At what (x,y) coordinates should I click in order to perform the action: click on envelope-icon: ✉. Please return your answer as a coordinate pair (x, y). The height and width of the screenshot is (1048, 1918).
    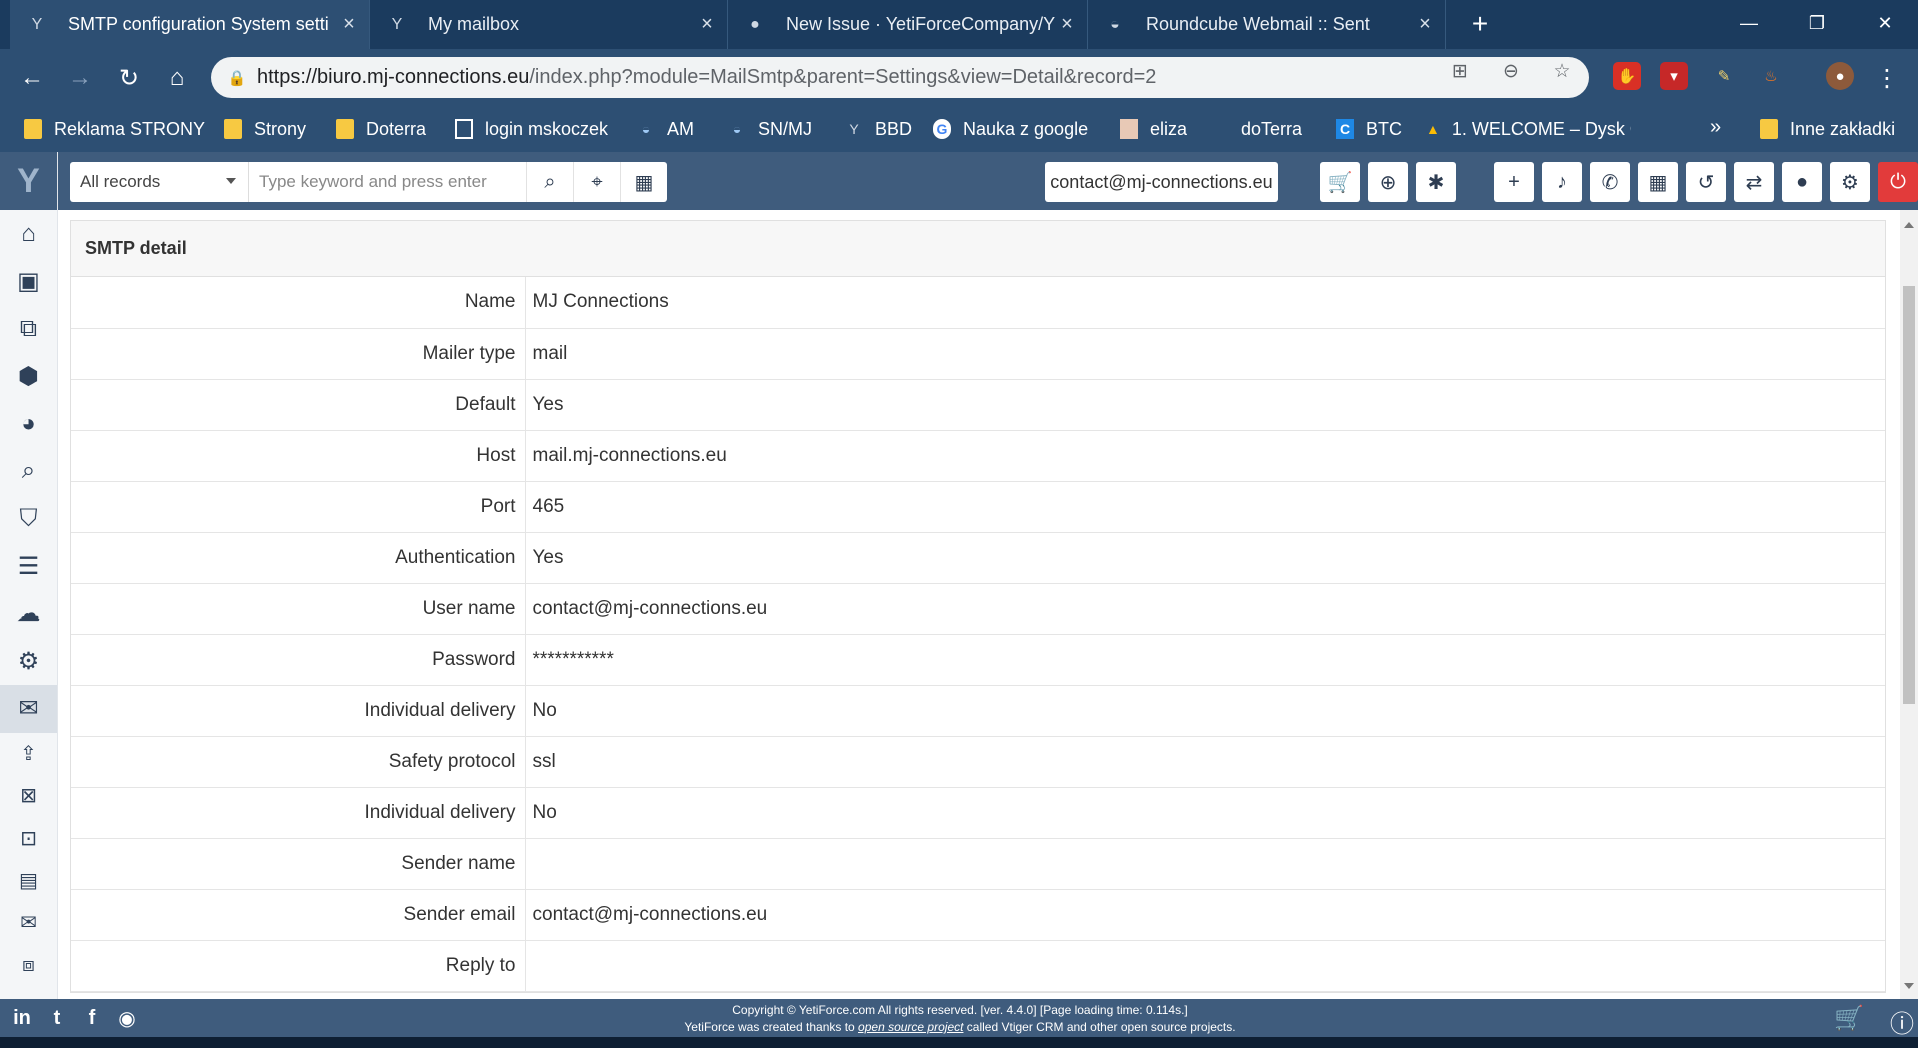
    Looking at the image, I should click on (28, 923).